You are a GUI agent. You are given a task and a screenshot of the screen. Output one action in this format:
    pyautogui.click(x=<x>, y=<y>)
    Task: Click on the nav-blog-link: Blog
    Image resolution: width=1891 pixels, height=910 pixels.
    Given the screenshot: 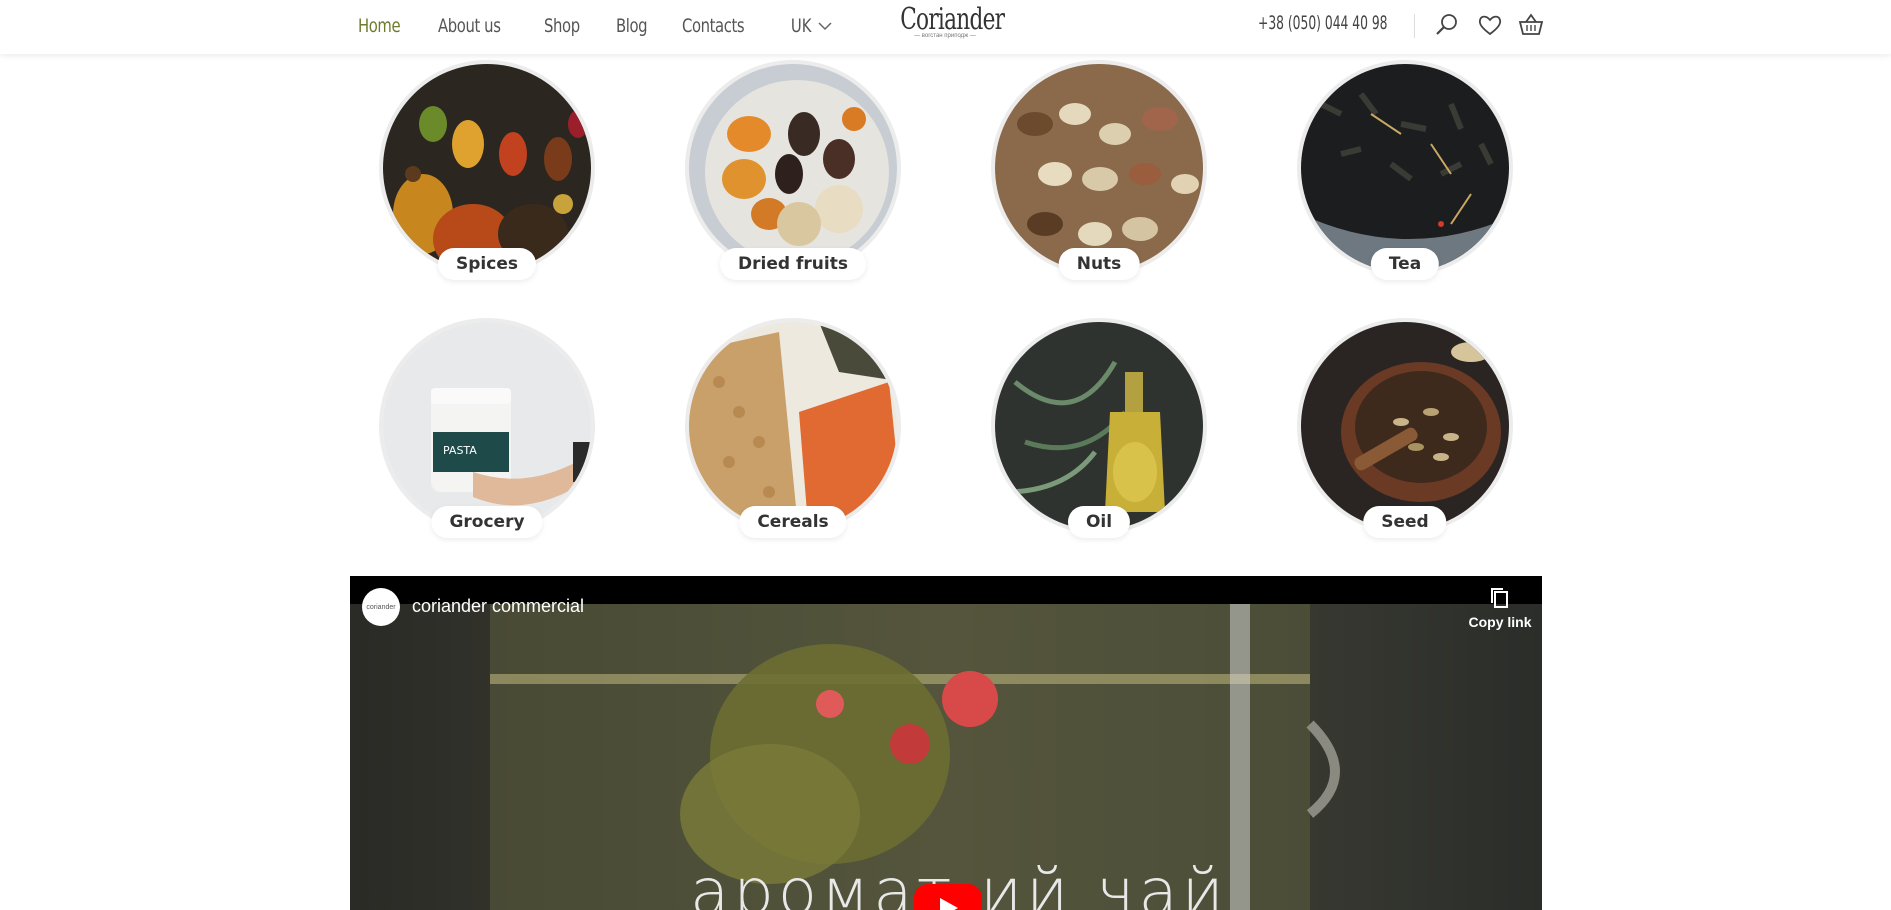 What is the action you would take?
    pyautogui.click(x=632, y=26)
    